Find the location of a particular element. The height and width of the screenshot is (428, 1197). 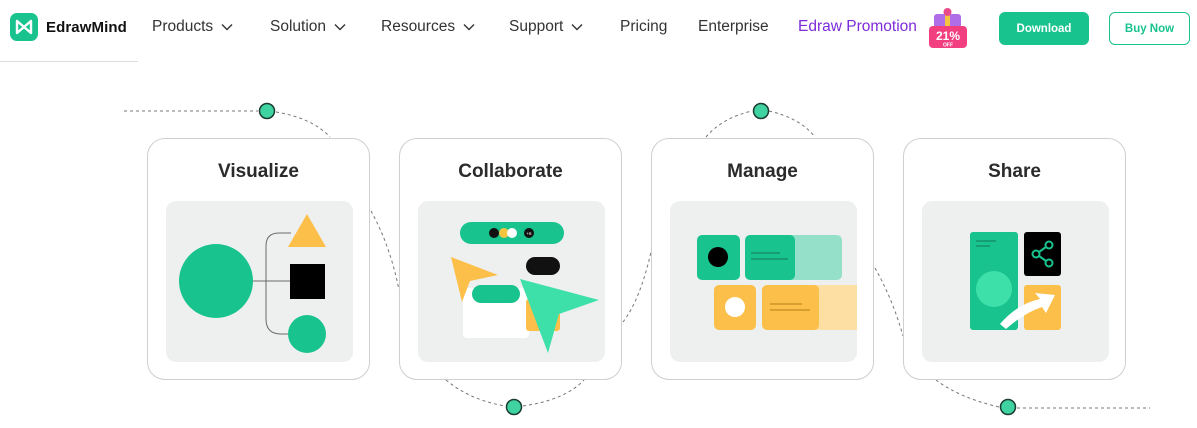

nav-item-enterprise: Enterprise is located at coordinates (733, 27).